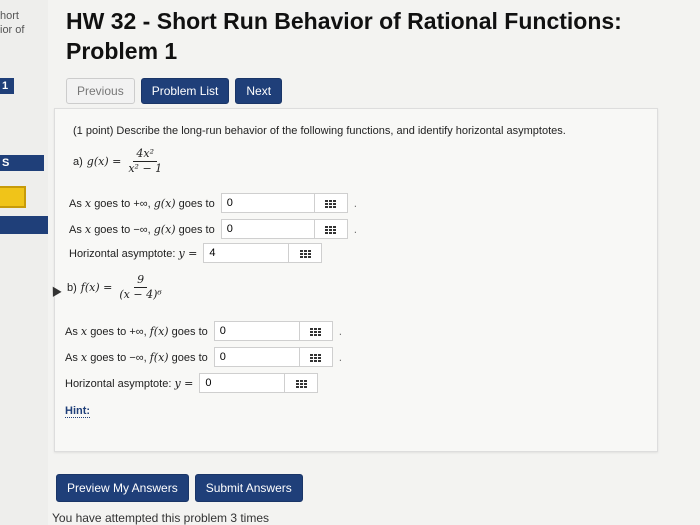  I want to click on part-a-numerator: 4x², so click(145, 154).